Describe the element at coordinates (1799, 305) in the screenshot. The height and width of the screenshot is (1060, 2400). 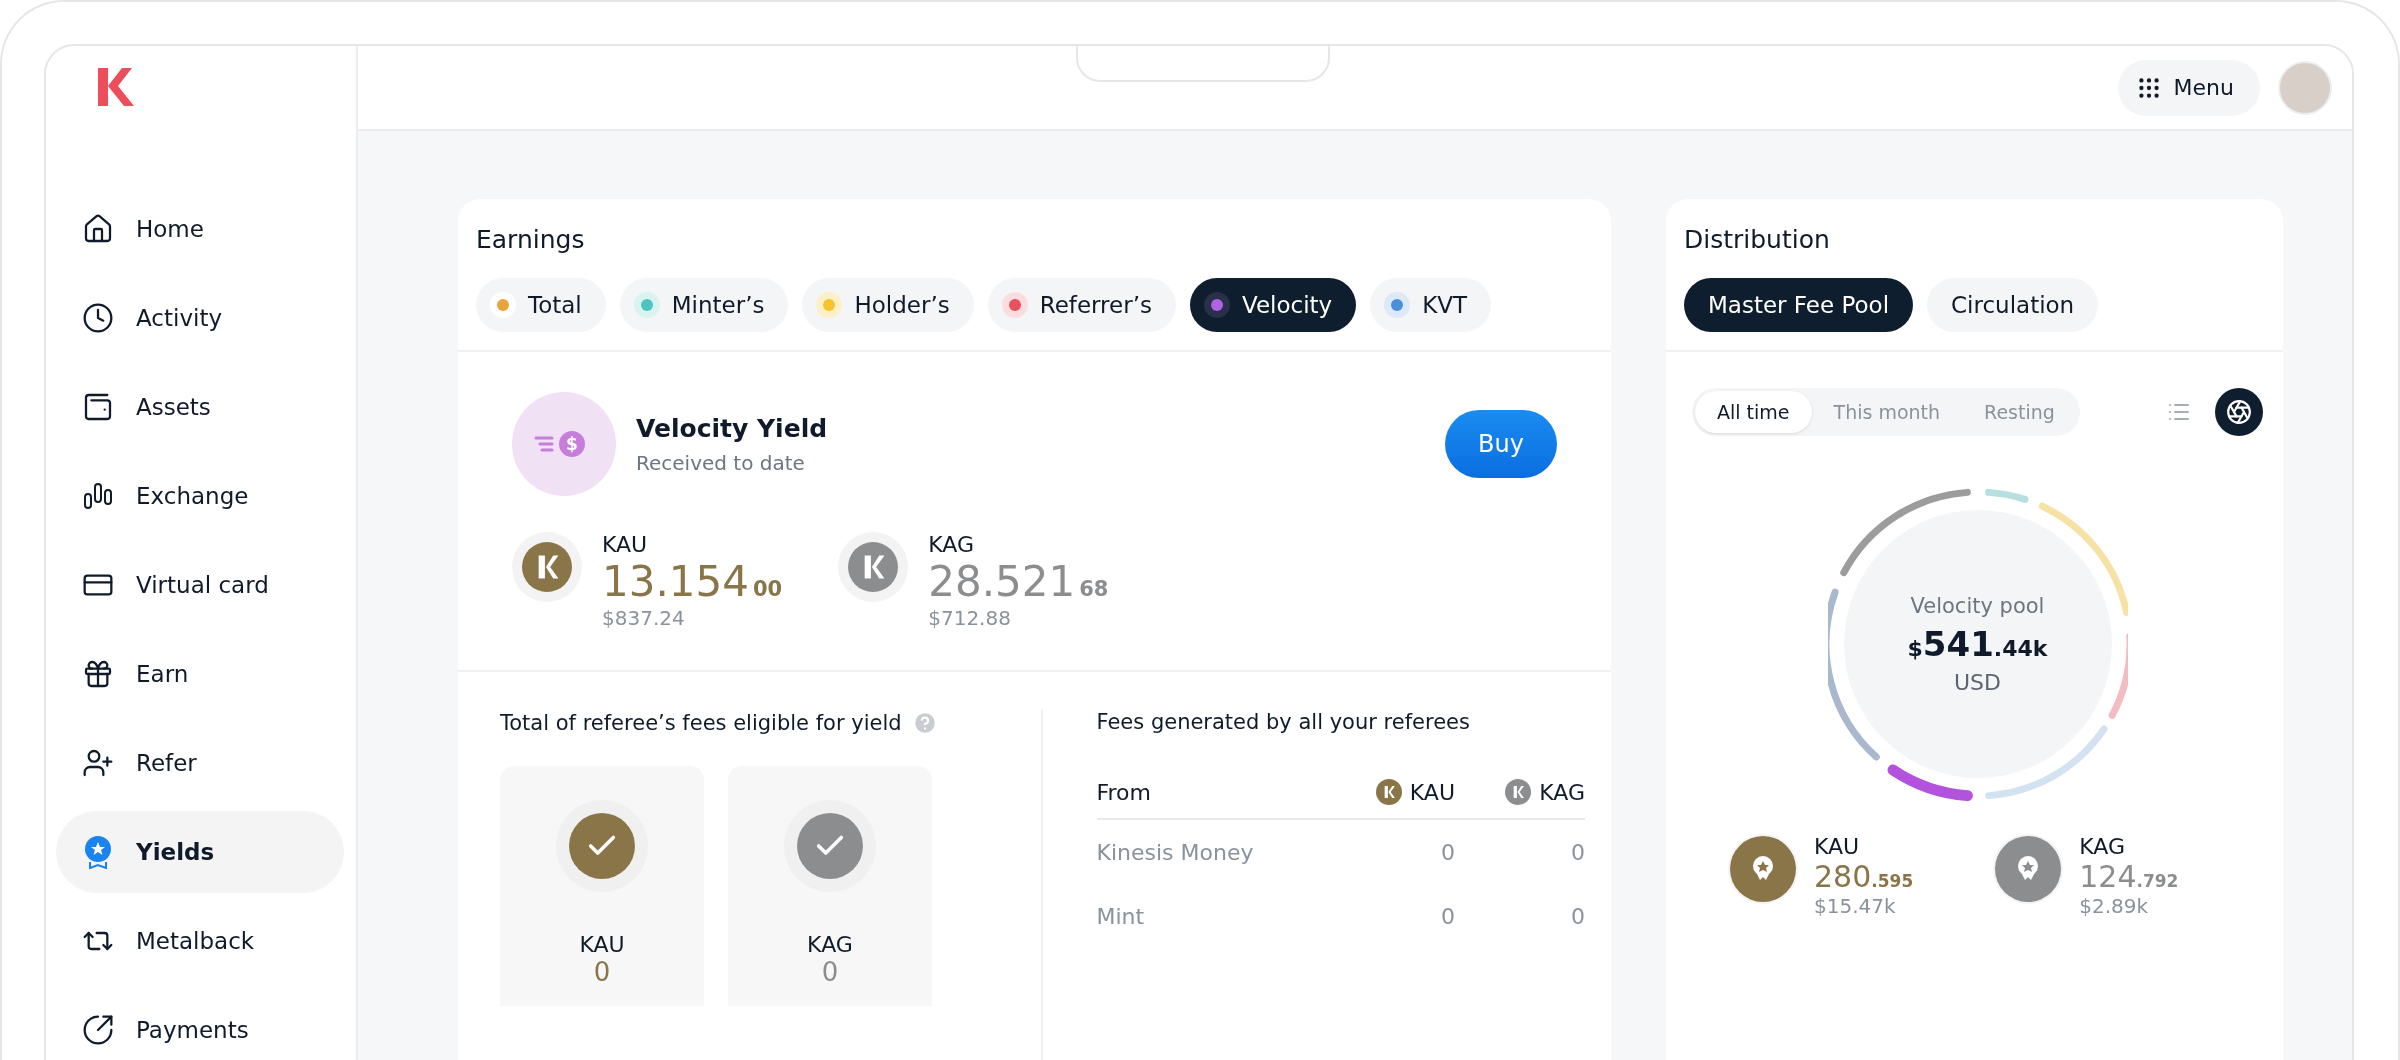
I see `distribution-tab: Master Fee Pool` at that location.